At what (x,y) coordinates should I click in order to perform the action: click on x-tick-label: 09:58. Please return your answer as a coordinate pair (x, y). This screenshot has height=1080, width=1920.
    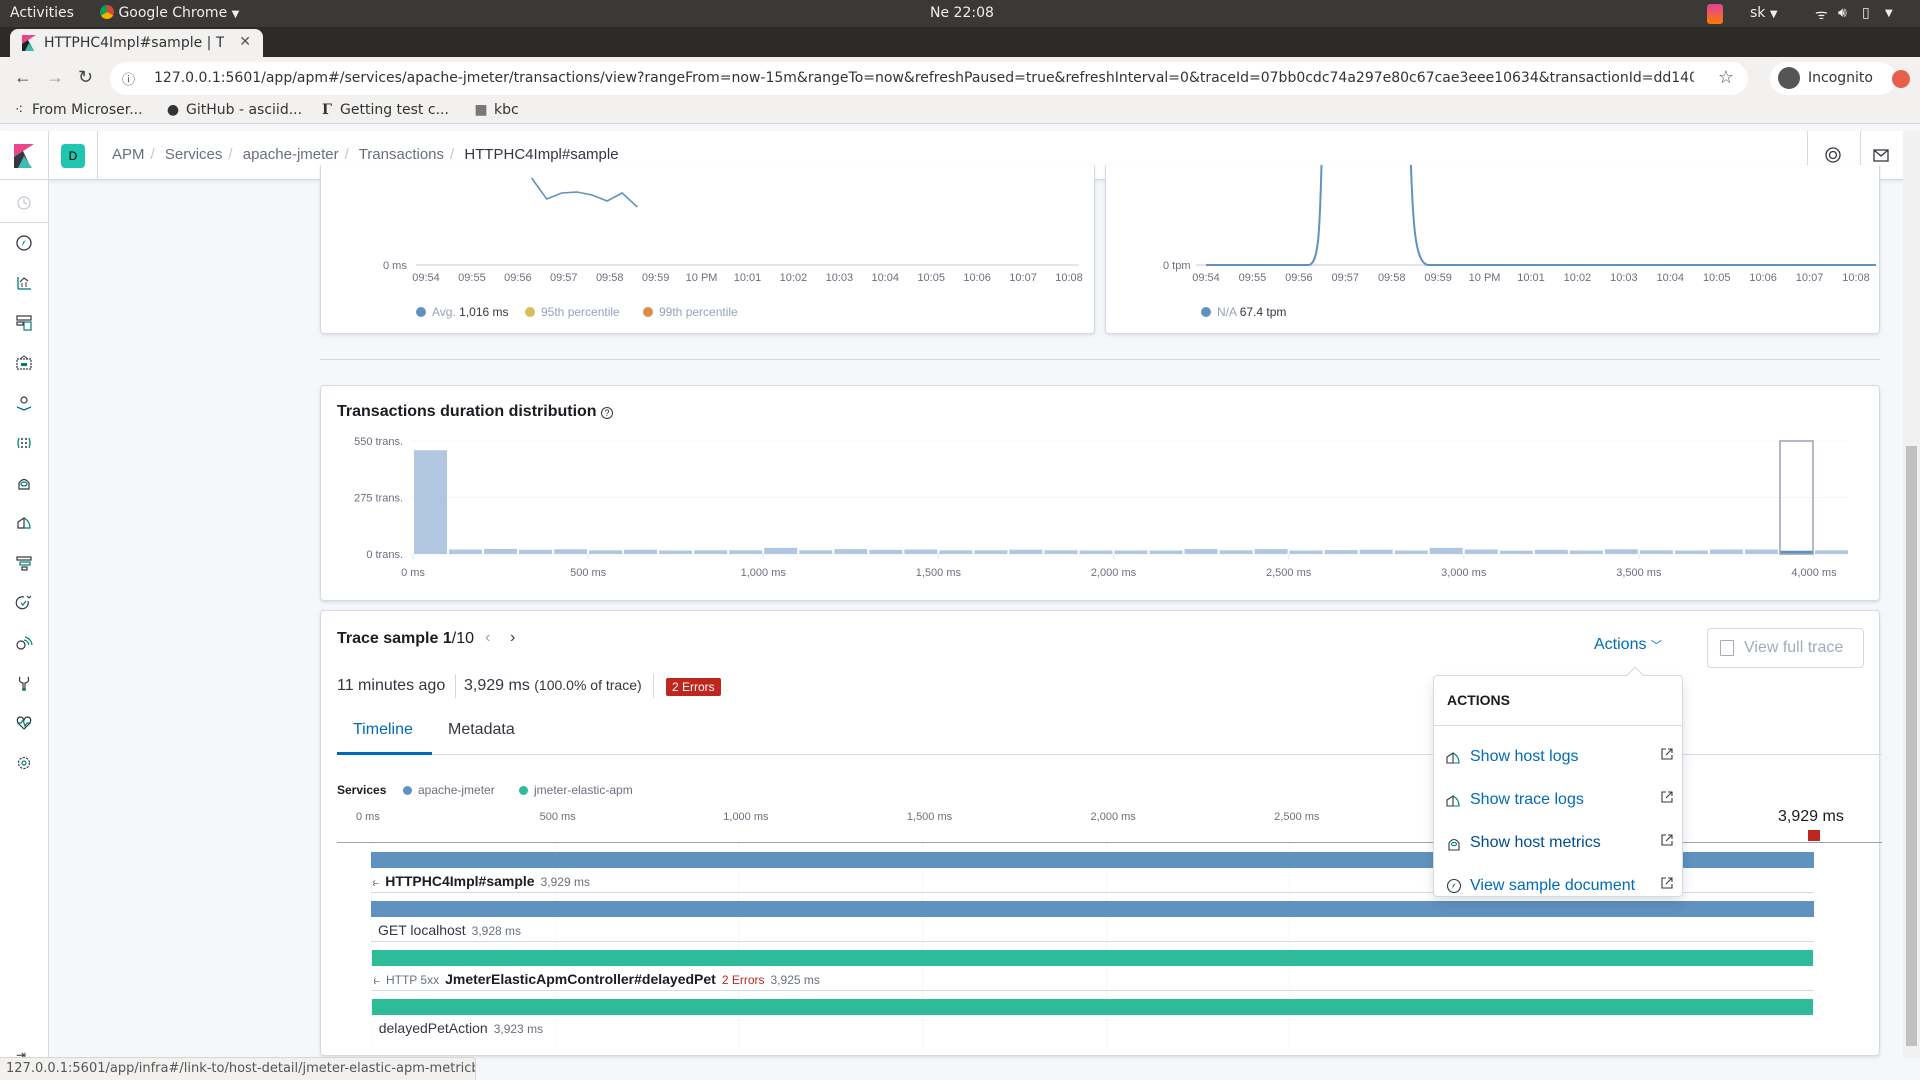
    Looking at the image, I should click on (1392, 278).